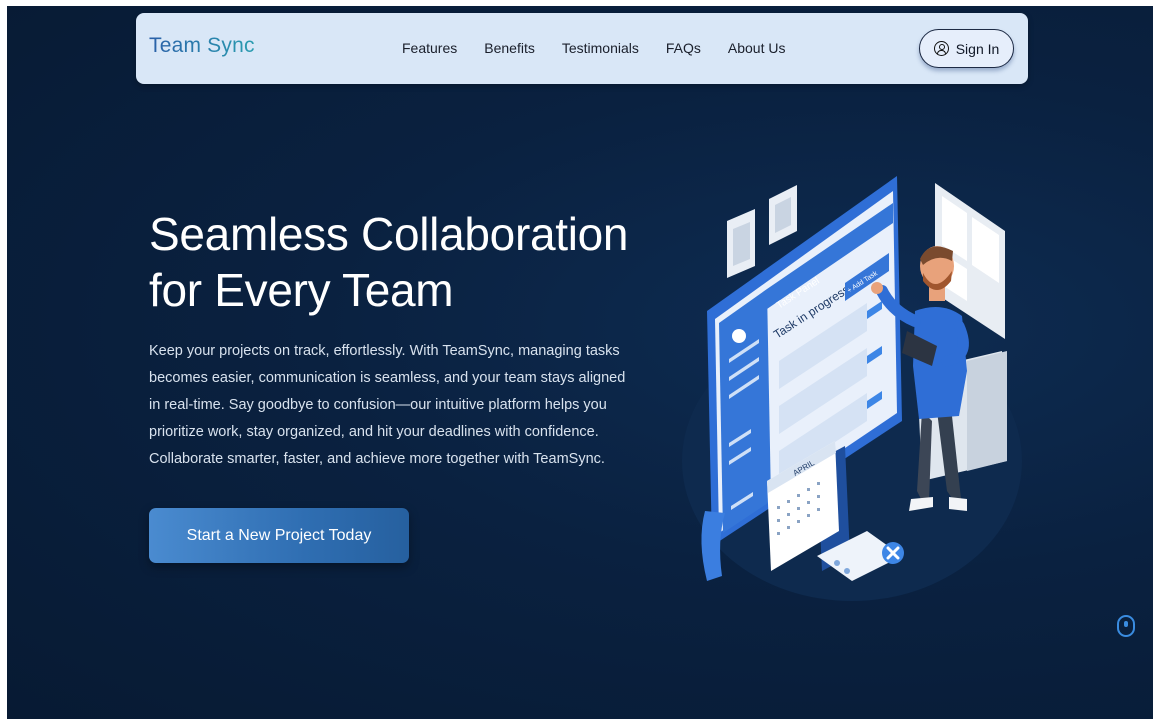 The image size is (1153, 719). I want to click on nav-link-faqs: FAQs, so click(683, 48).